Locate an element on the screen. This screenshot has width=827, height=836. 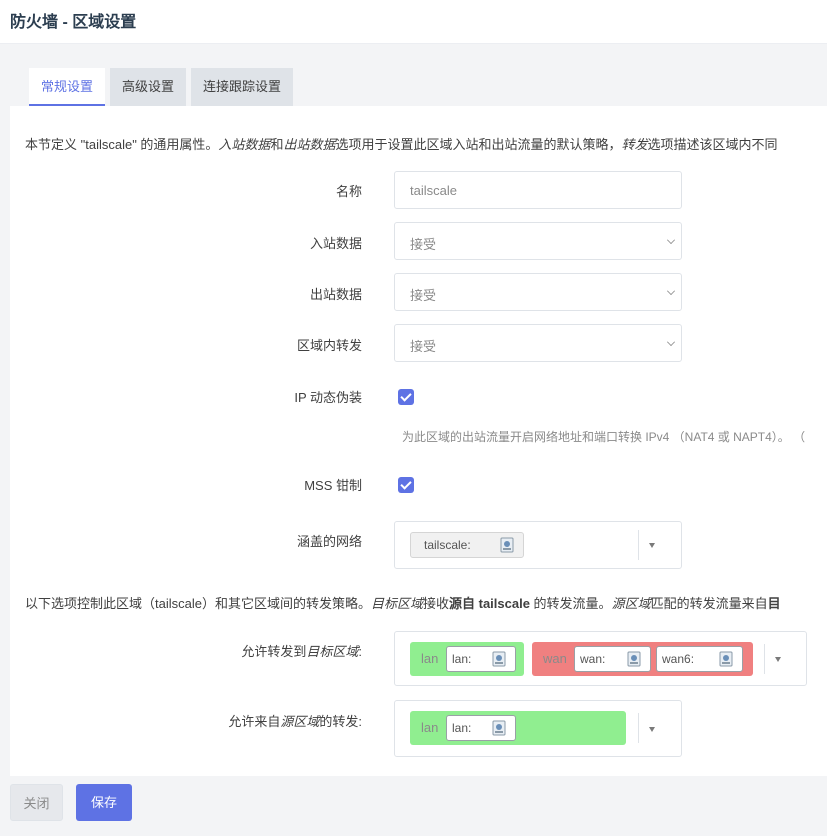
tab-general: 常规设置 is located at coordinates (67, 87).